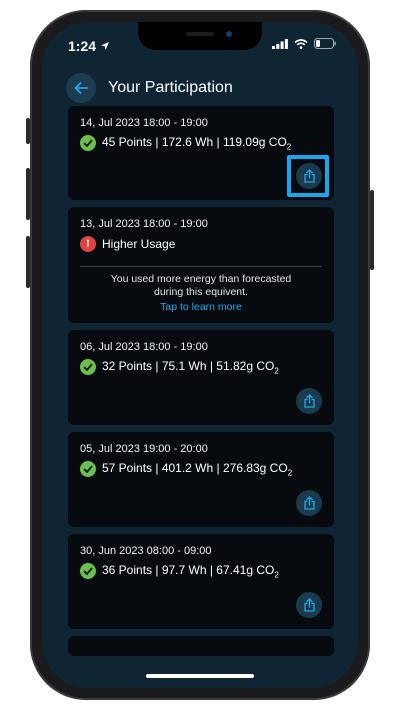  What do you see at coordinates (280, 43) in the screenshot?
I see `signal-icon` at bounding box center [280, 43].